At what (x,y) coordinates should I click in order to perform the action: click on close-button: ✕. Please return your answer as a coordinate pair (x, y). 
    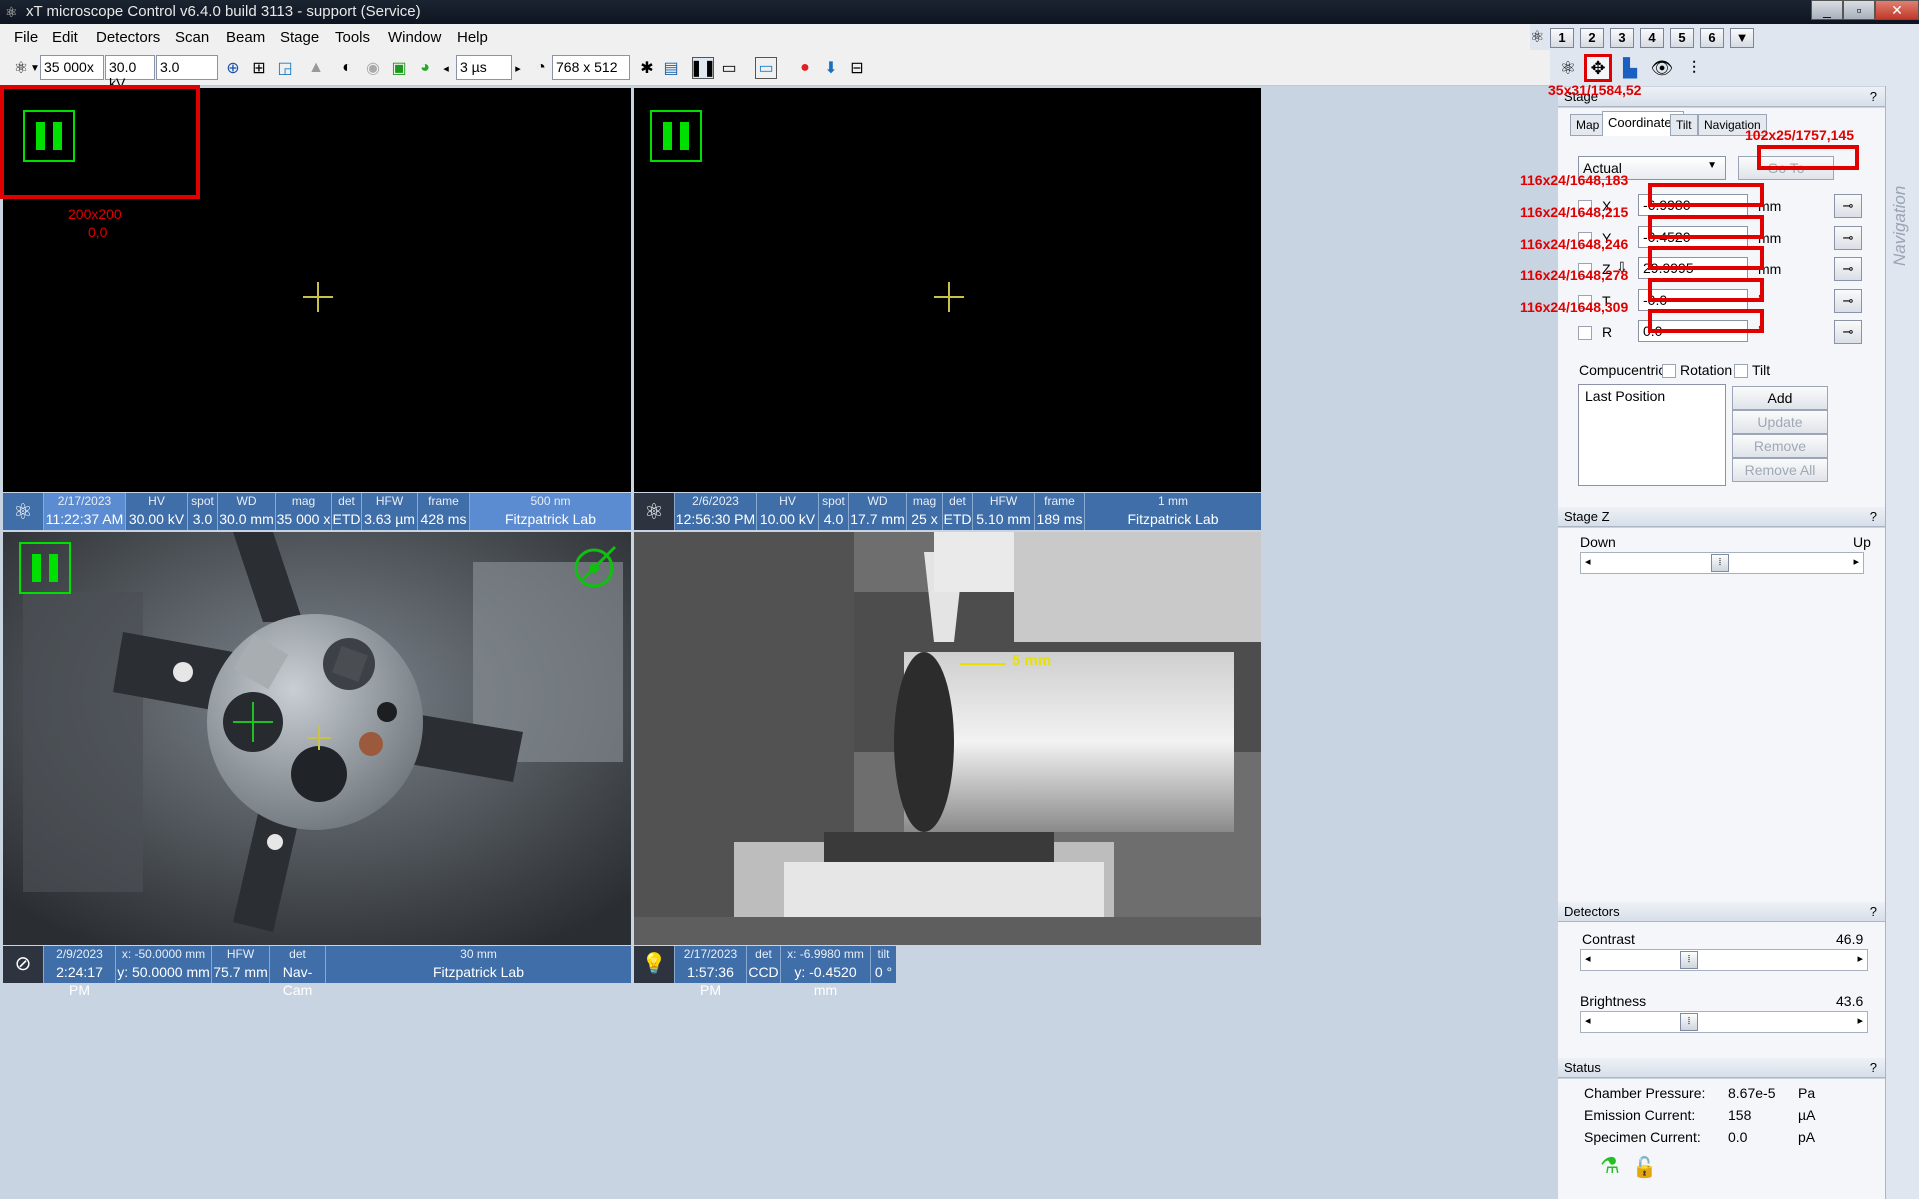
    Looking at the image, I should click on (1897, 10).